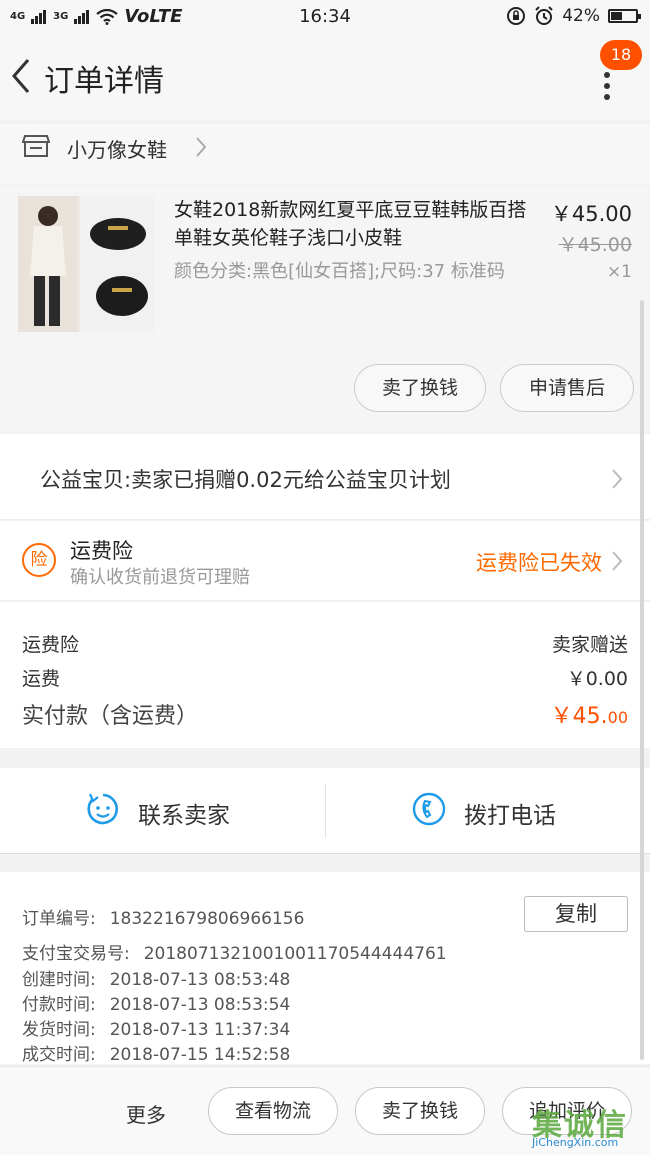 This screenshot has width=650, height=1155. What do you see at coordinates (20, 76) in the screenshot?
I see `back-arrow-icon` at bounding box center [20, 76].